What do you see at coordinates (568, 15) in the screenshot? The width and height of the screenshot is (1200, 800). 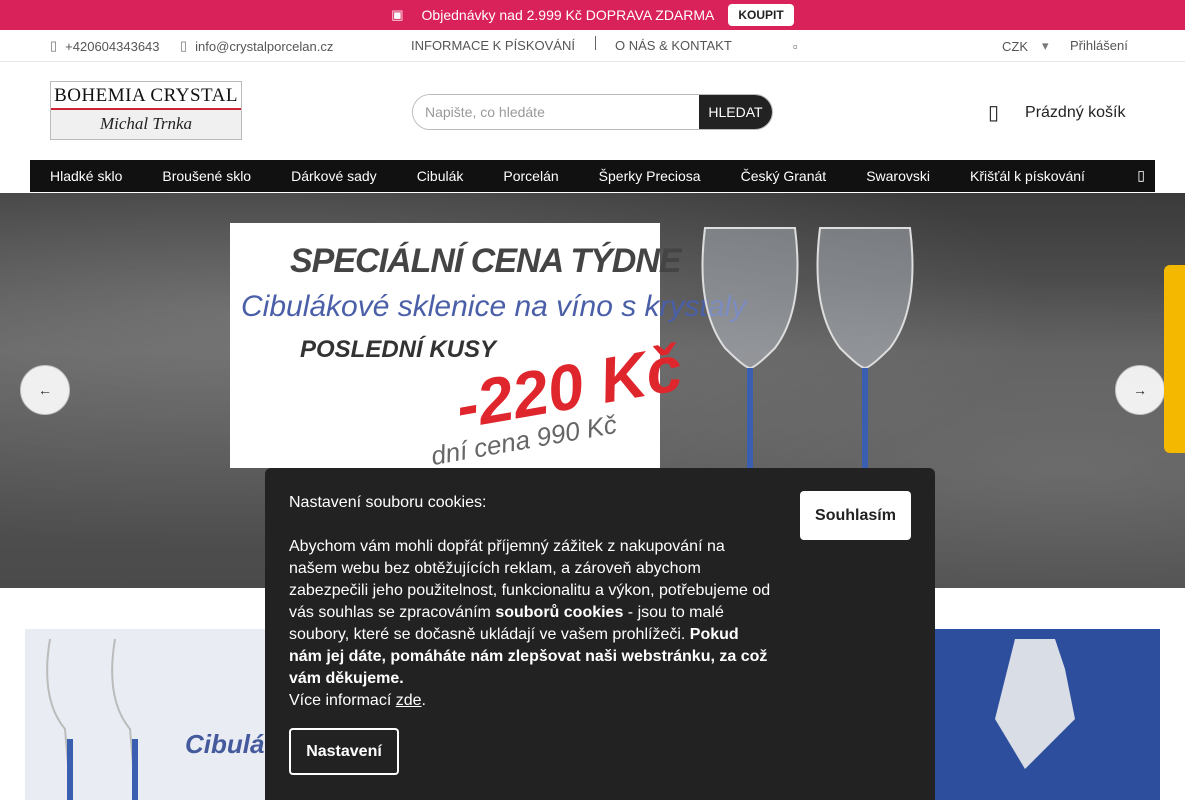 I see `promo-text: Objednávky nad 2.999 Kč DOPRAVA ZDARMA` at bounding box center [568, 15].